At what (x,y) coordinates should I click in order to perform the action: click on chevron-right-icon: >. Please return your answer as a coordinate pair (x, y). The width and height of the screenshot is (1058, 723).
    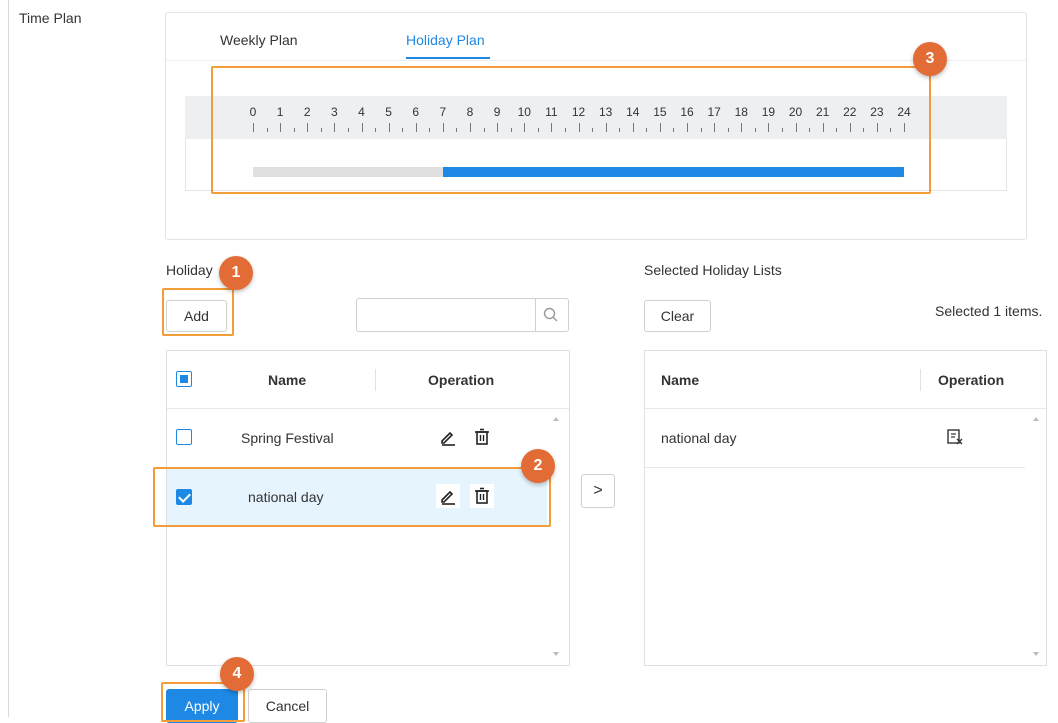
    Looking at the image, I should click on (598, 490).